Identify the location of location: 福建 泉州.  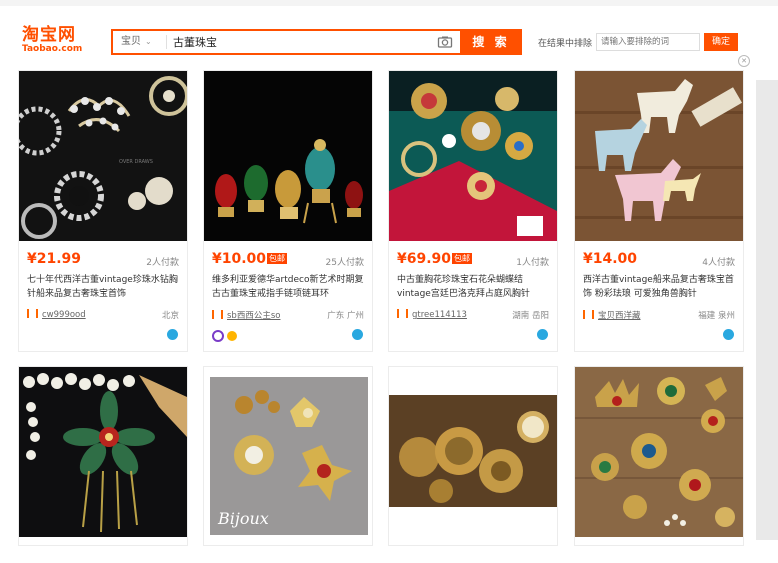
(716, 316).